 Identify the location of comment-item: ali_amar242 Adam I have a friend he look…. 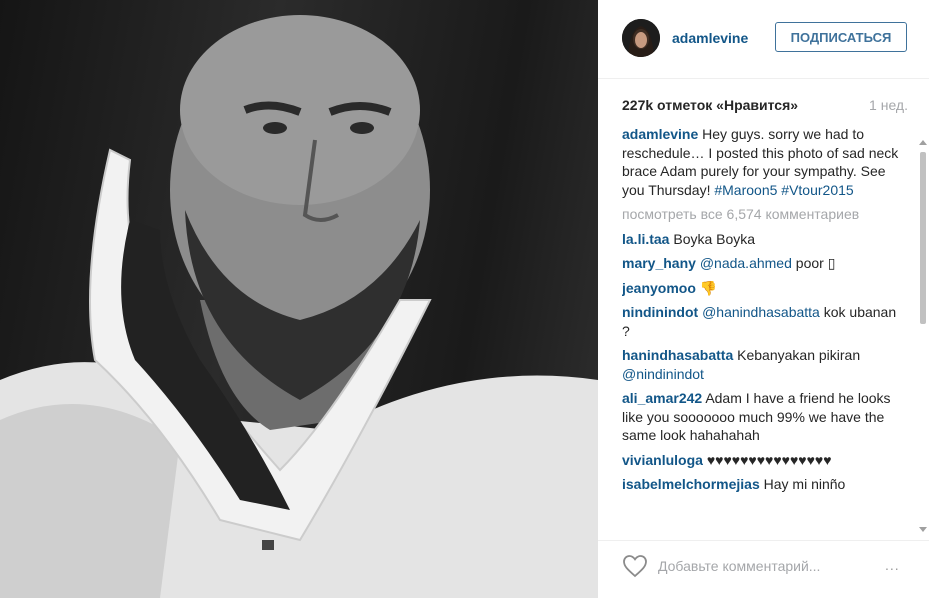
(763, 417).